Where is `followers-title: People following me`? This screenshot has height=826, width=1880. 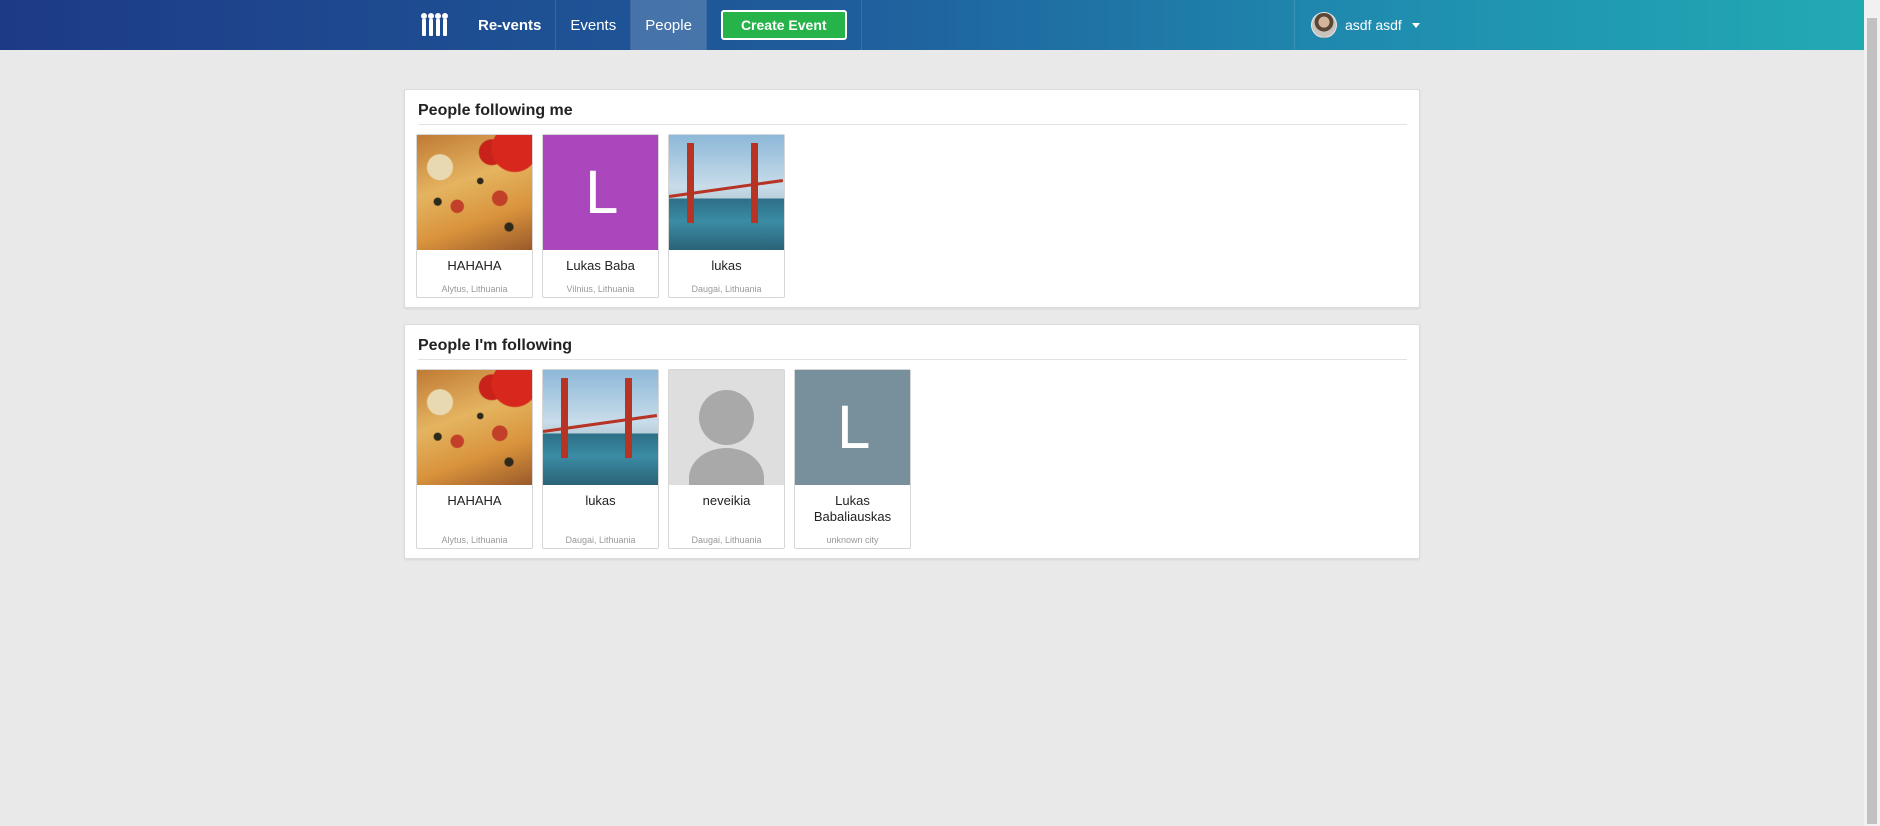
followers-title: People following me is located at coordinates (912, 113).